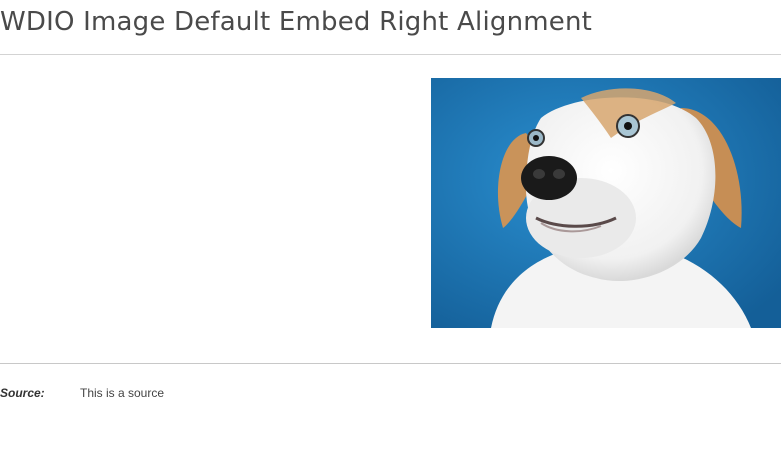  I want to click on page-title: WDIO Image Default Embed Right Alignment, so click(296, 22).